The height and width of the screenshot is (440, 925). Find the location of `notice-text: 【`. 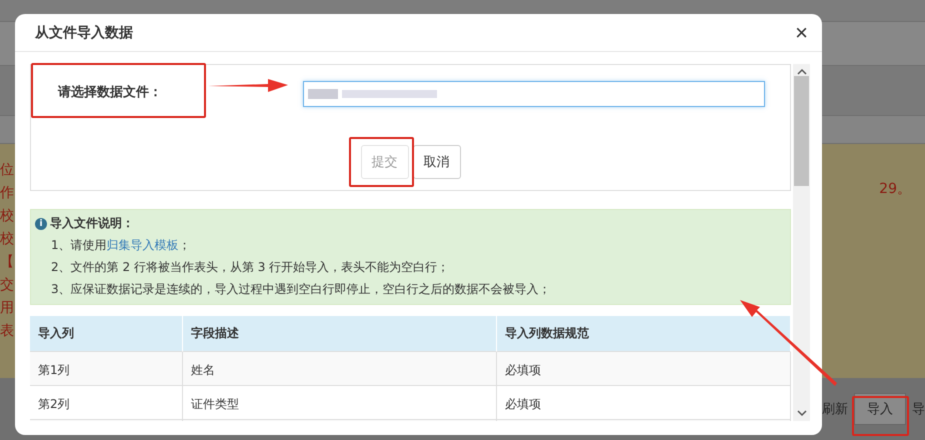

notice-text: 【 is located at coordinates (7, 262).